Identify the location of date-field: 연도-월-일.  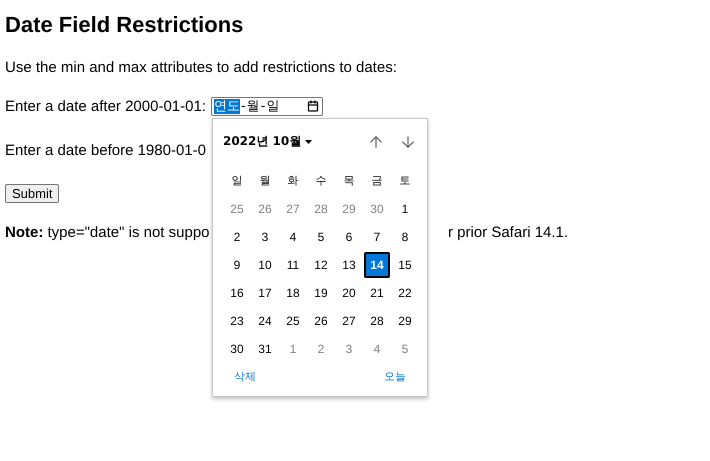
(266, 106).